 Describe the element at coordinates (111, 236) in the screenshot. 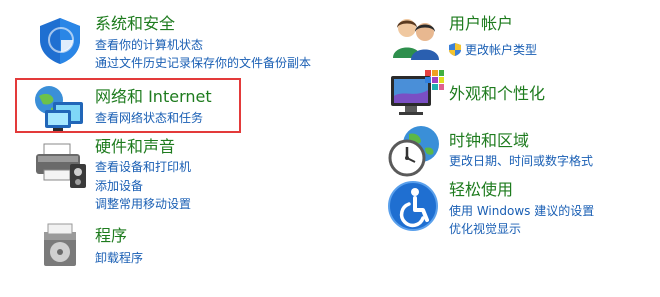

I see `category-title-programs: 程序` at that location.